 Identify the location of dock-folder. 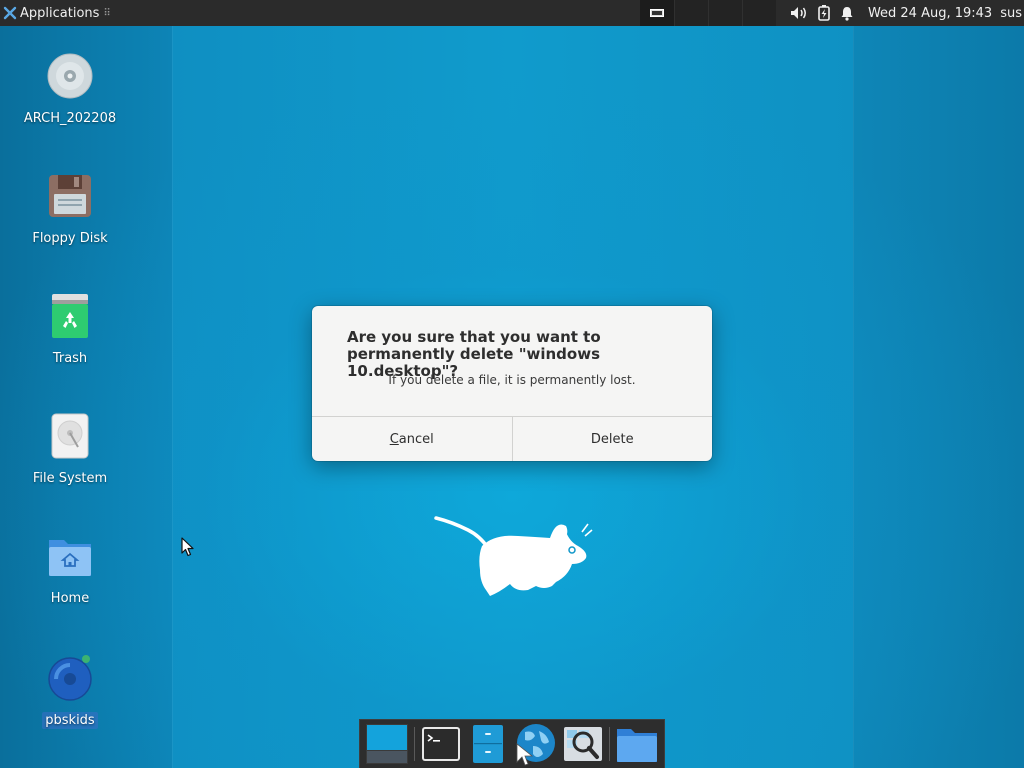
(636, 744).